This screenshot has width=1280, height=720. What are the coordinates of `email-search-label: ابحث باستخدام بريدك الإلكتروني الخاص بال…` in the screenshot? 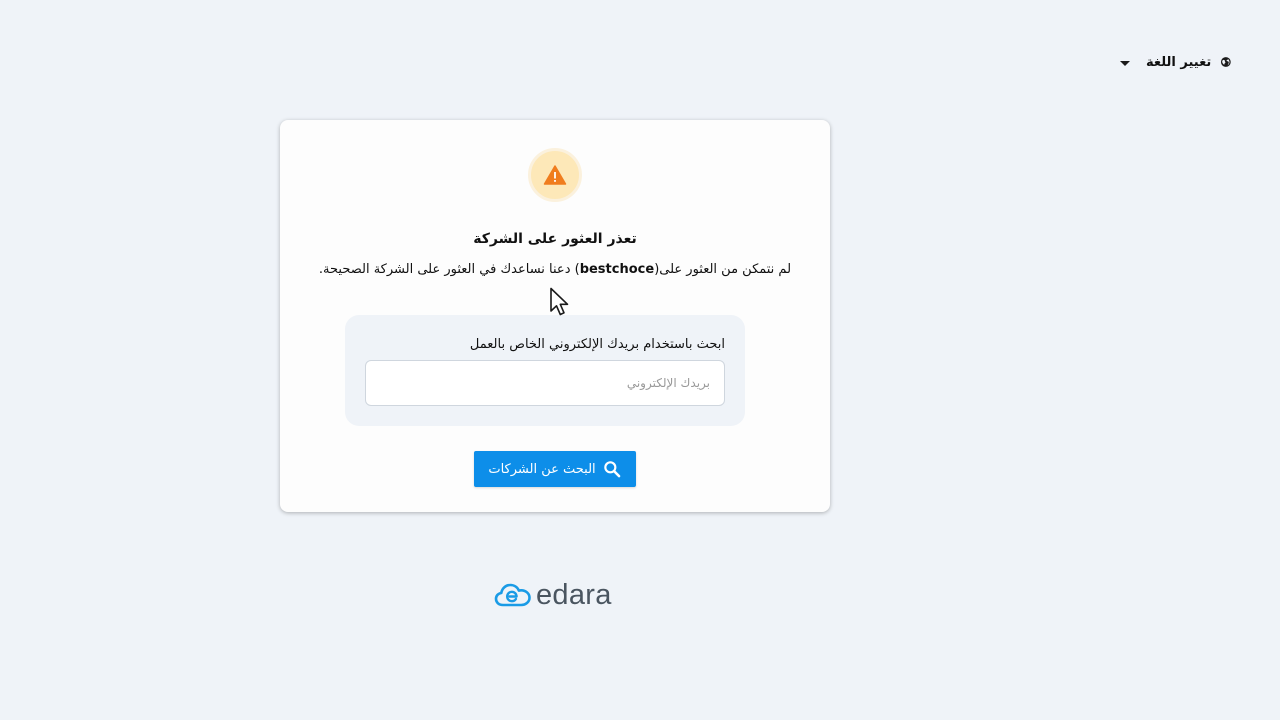 It's located at (597, 344).